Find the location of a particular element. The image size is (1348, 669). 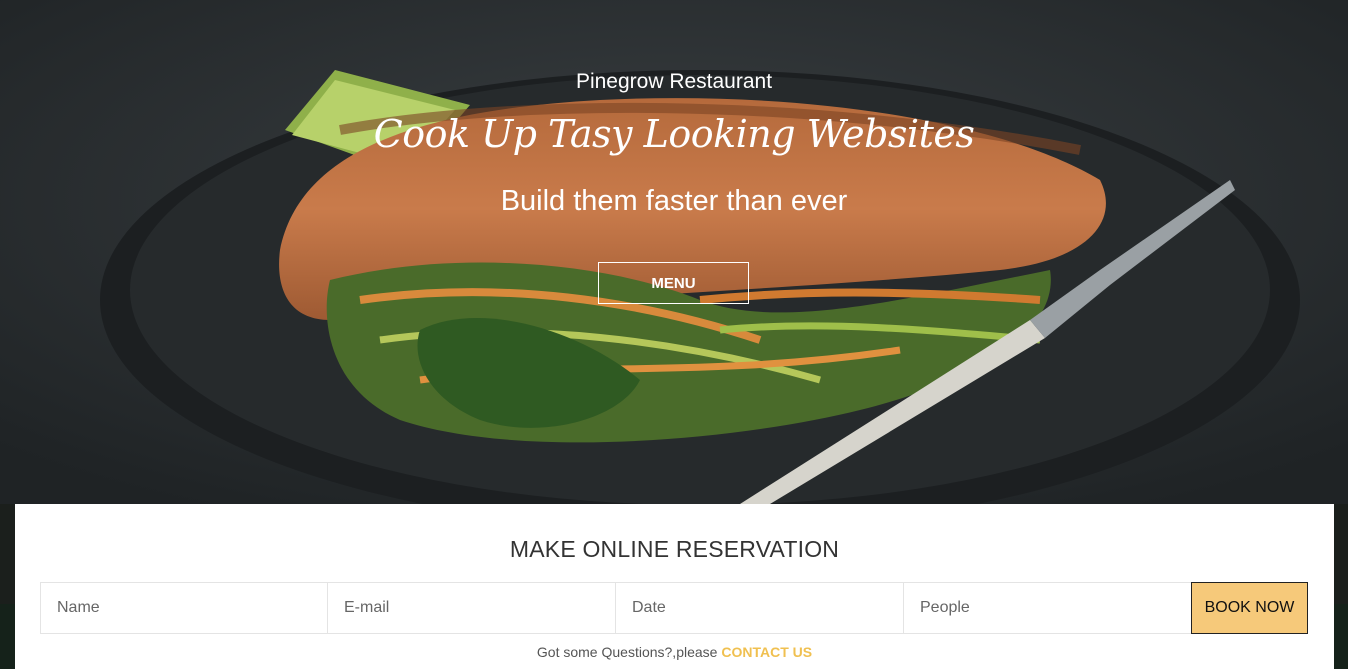

contact-us-link: CONTACT US is located at coordinates (766, 652).